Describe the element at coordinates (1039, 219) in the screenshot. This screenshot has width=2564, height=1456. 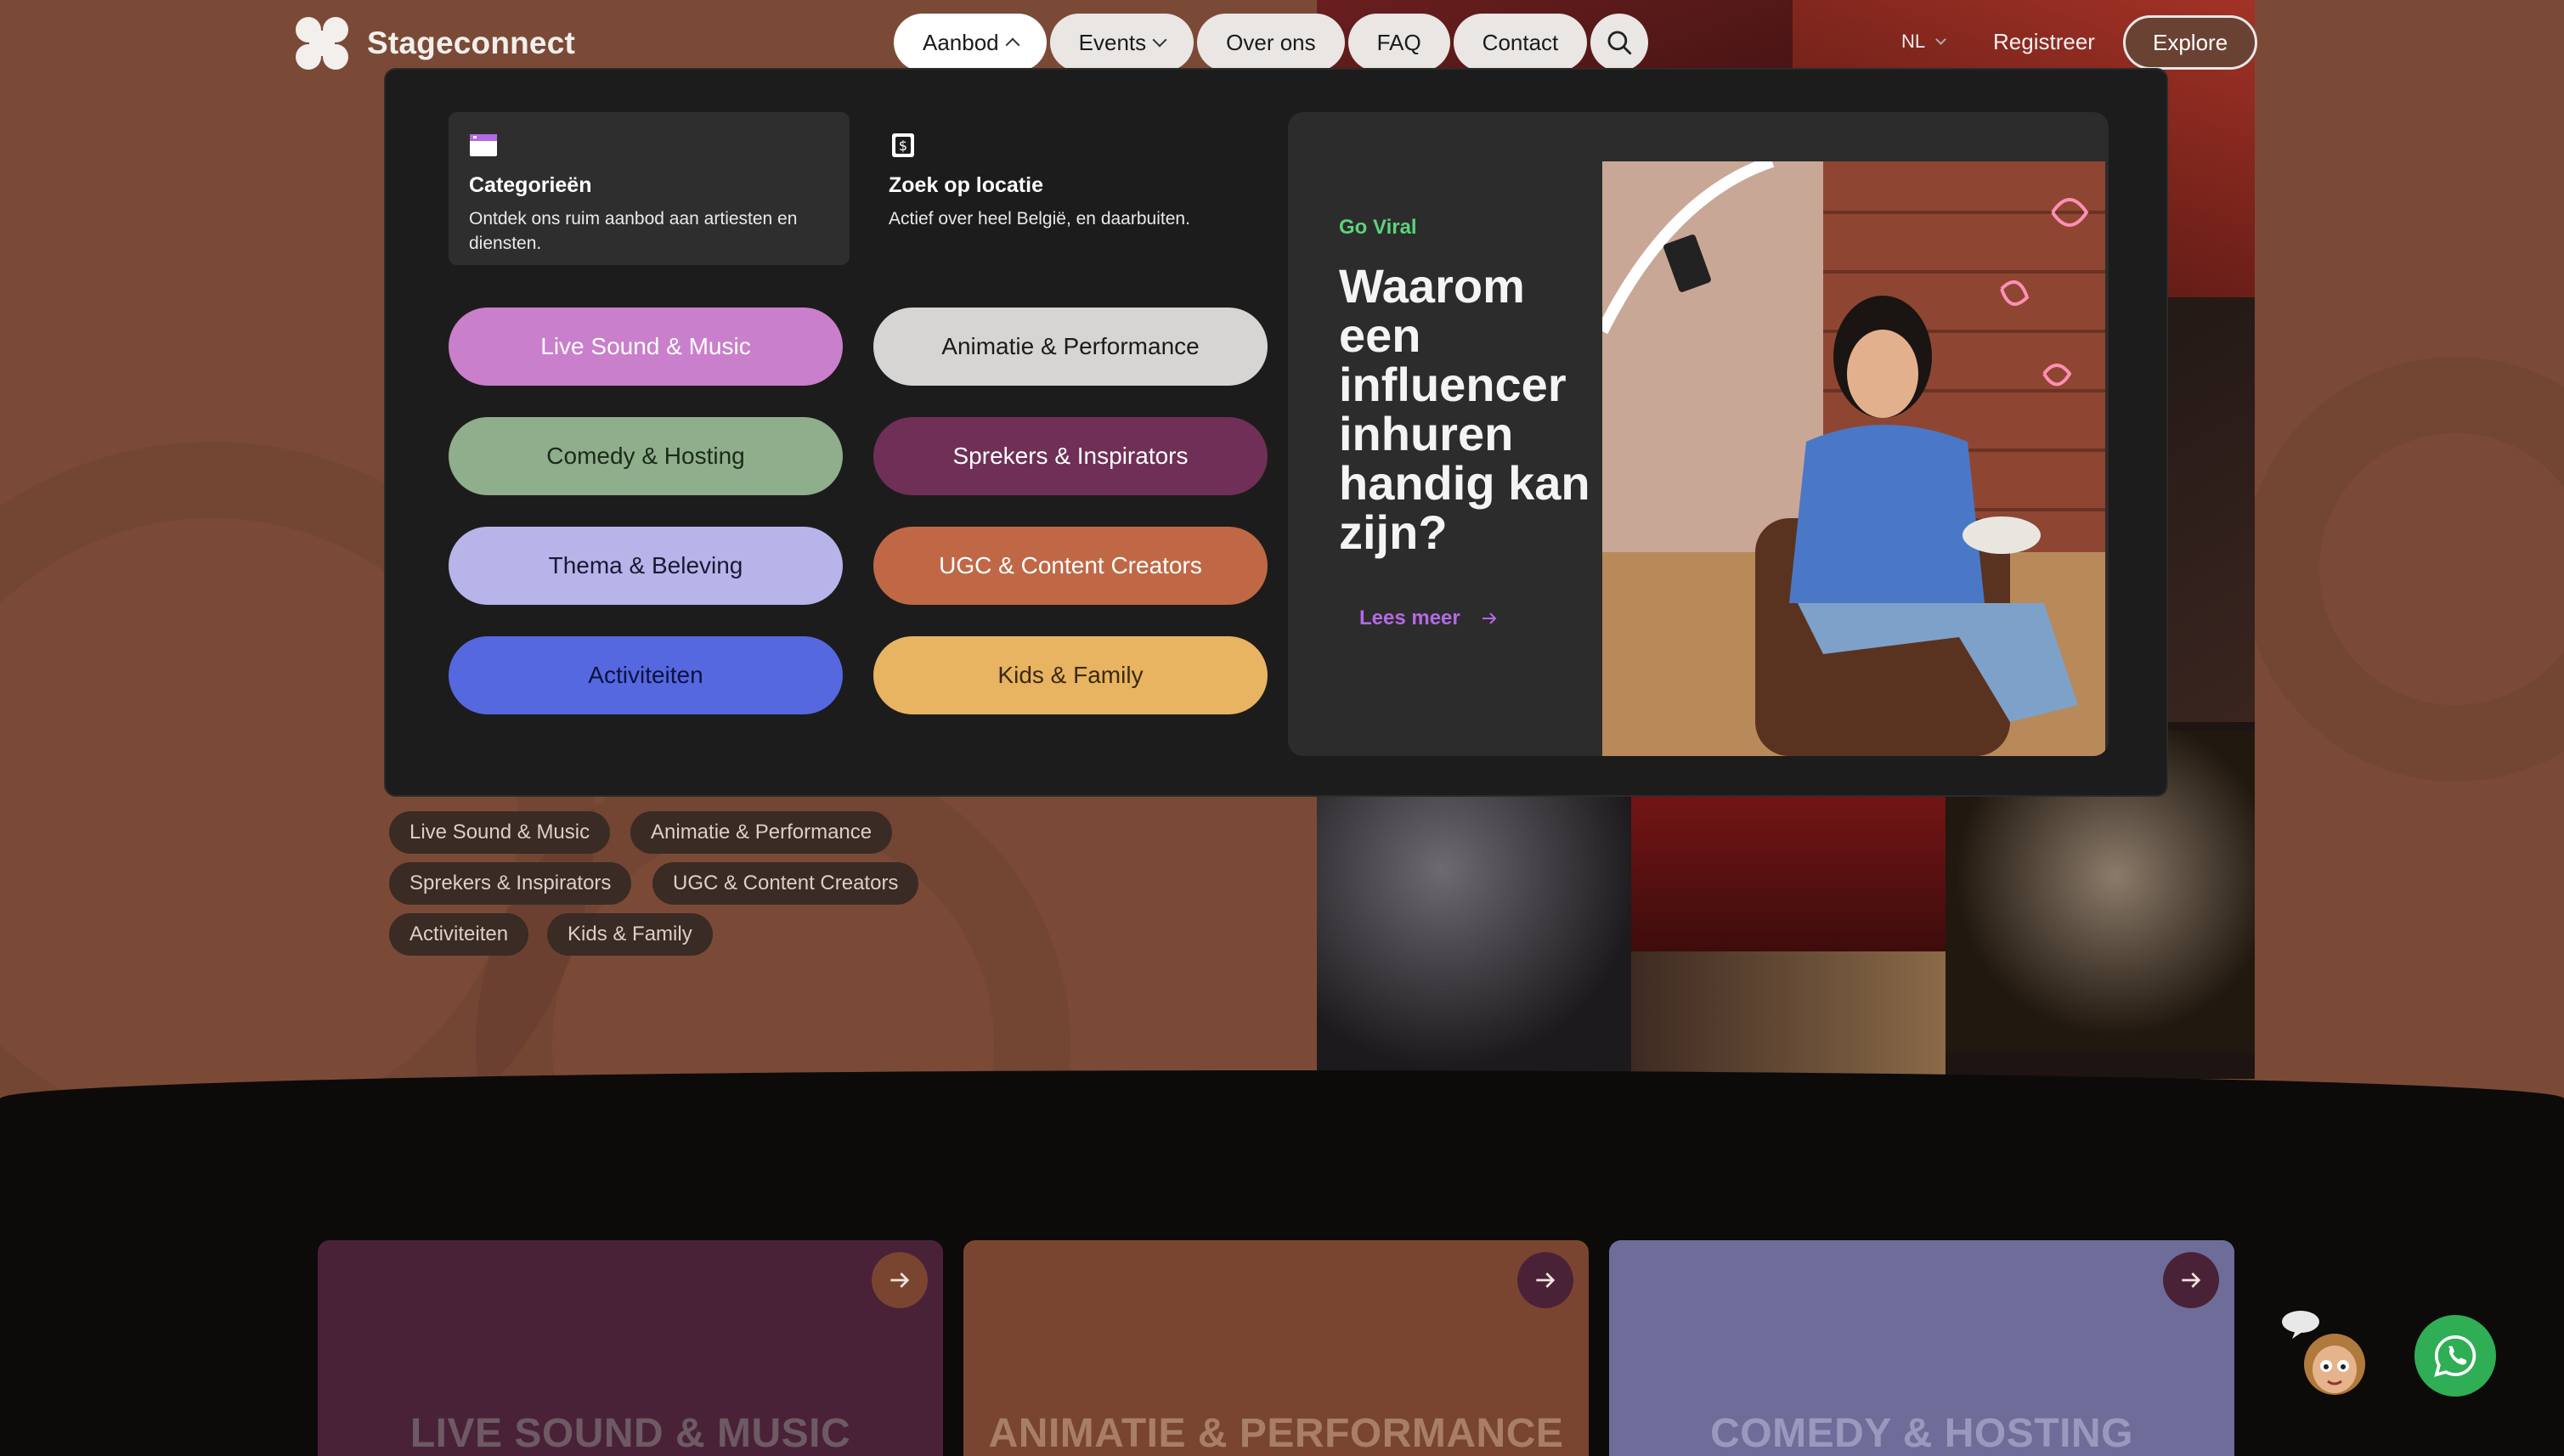
I see `menu-card-description: Actief over heel België, en daarbuiten.` at that location.